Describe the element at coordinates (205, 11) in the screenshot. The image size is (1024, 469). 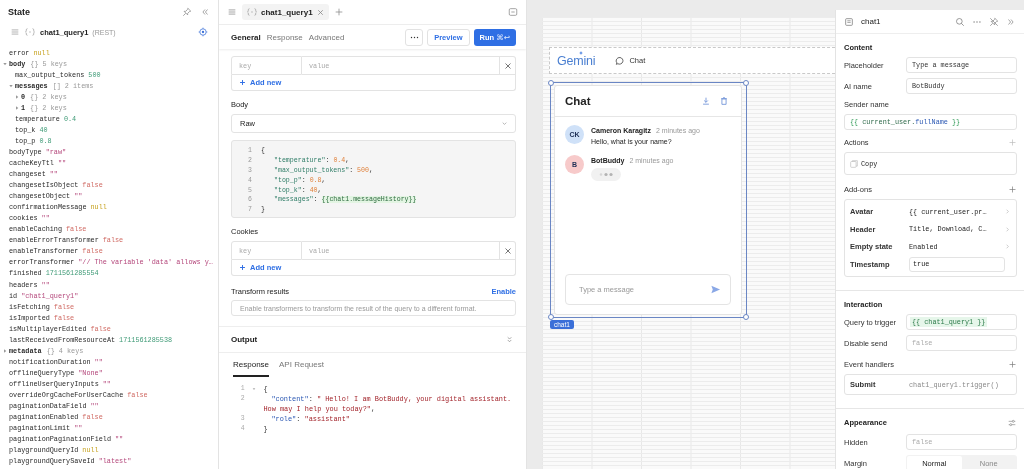
I see `collapse-icon` at that location.